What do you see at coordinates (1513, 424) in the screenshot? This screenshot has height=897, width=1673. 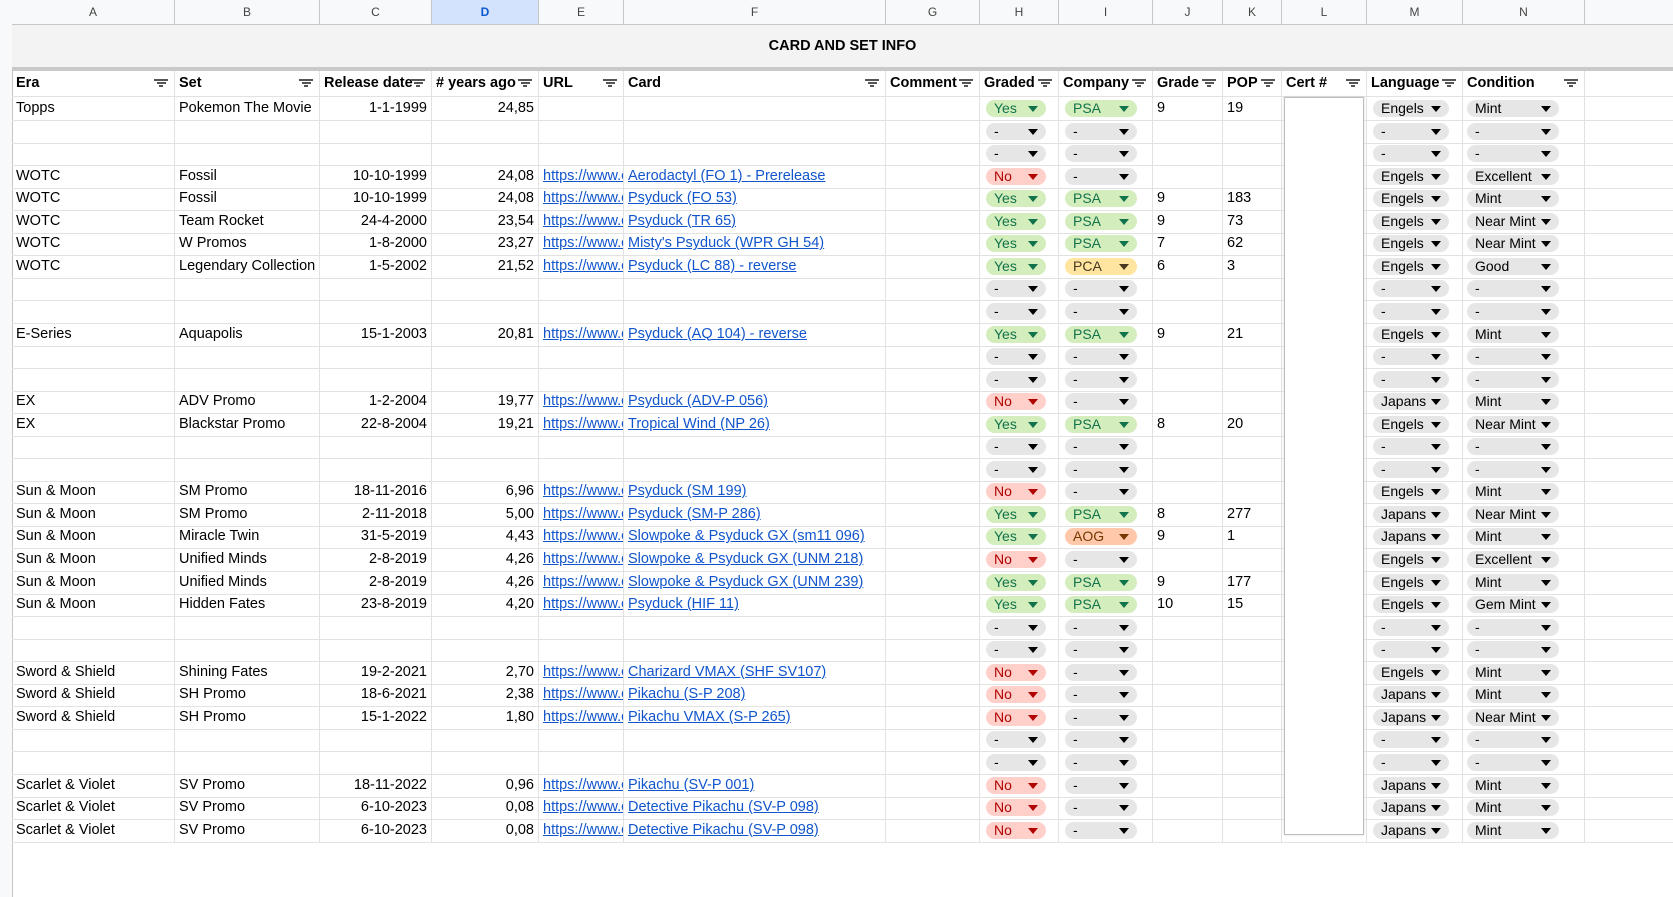 I see `condition-dropdown: Near Mint` at bounding box center [1513, 424].